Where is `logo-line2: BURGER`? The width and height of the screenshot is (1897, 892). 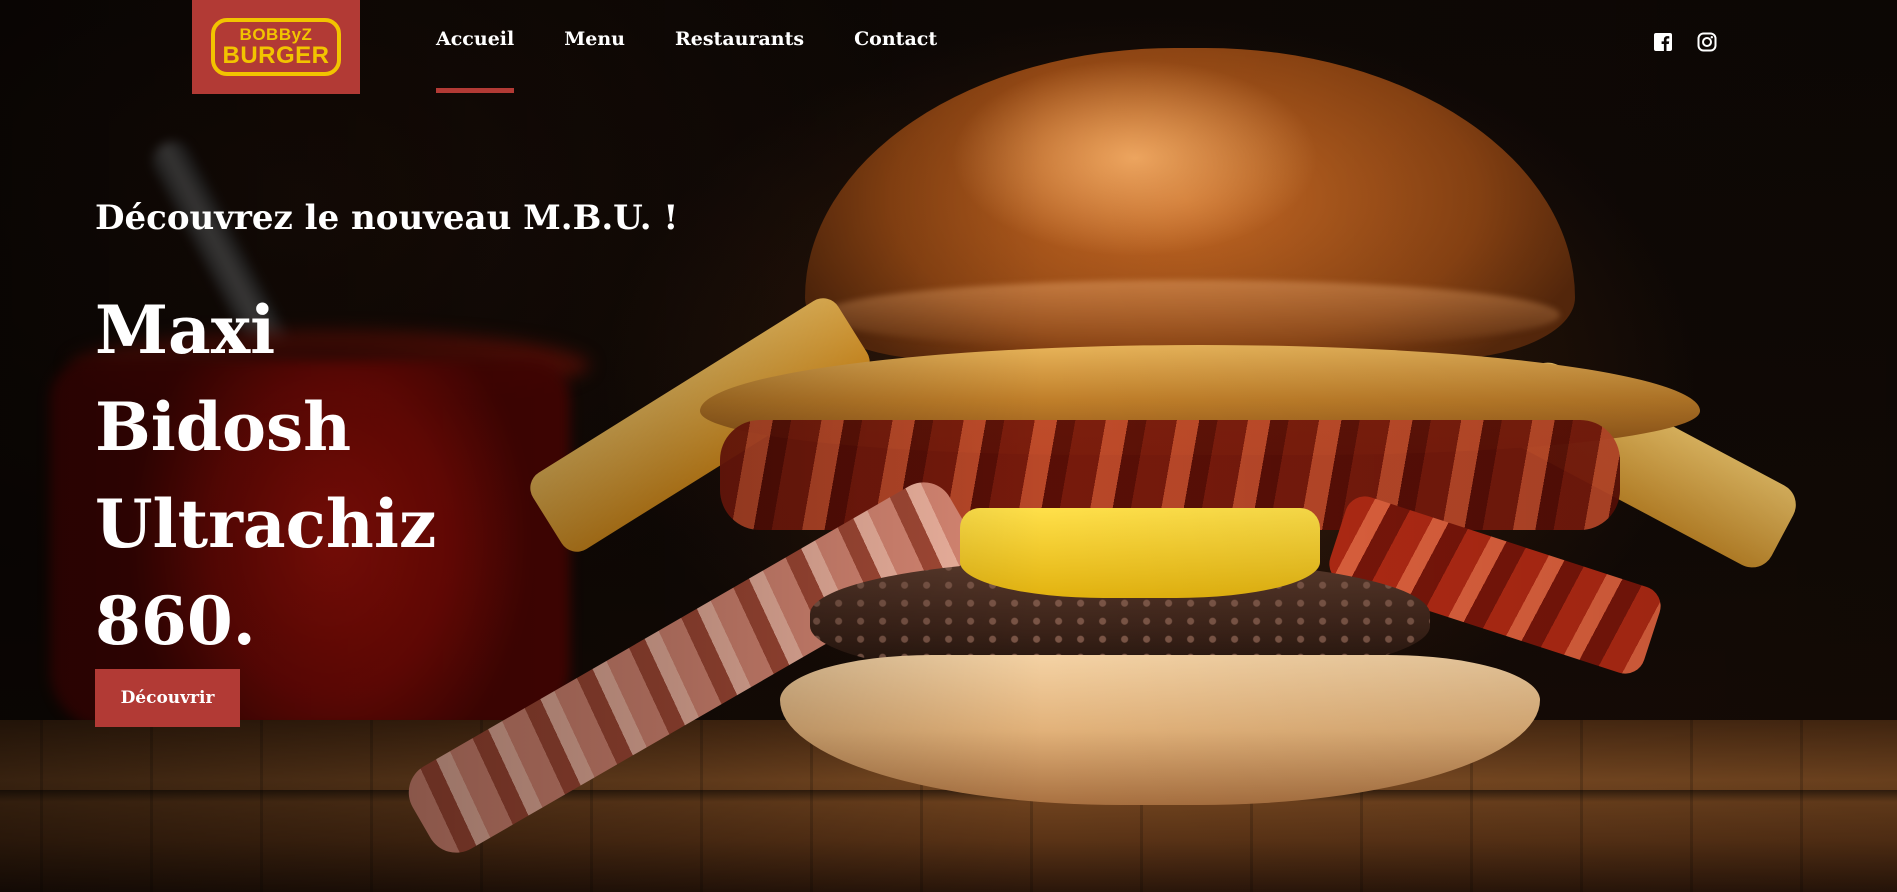
logo-line2: BURGER is located at coordinates (276, 55).